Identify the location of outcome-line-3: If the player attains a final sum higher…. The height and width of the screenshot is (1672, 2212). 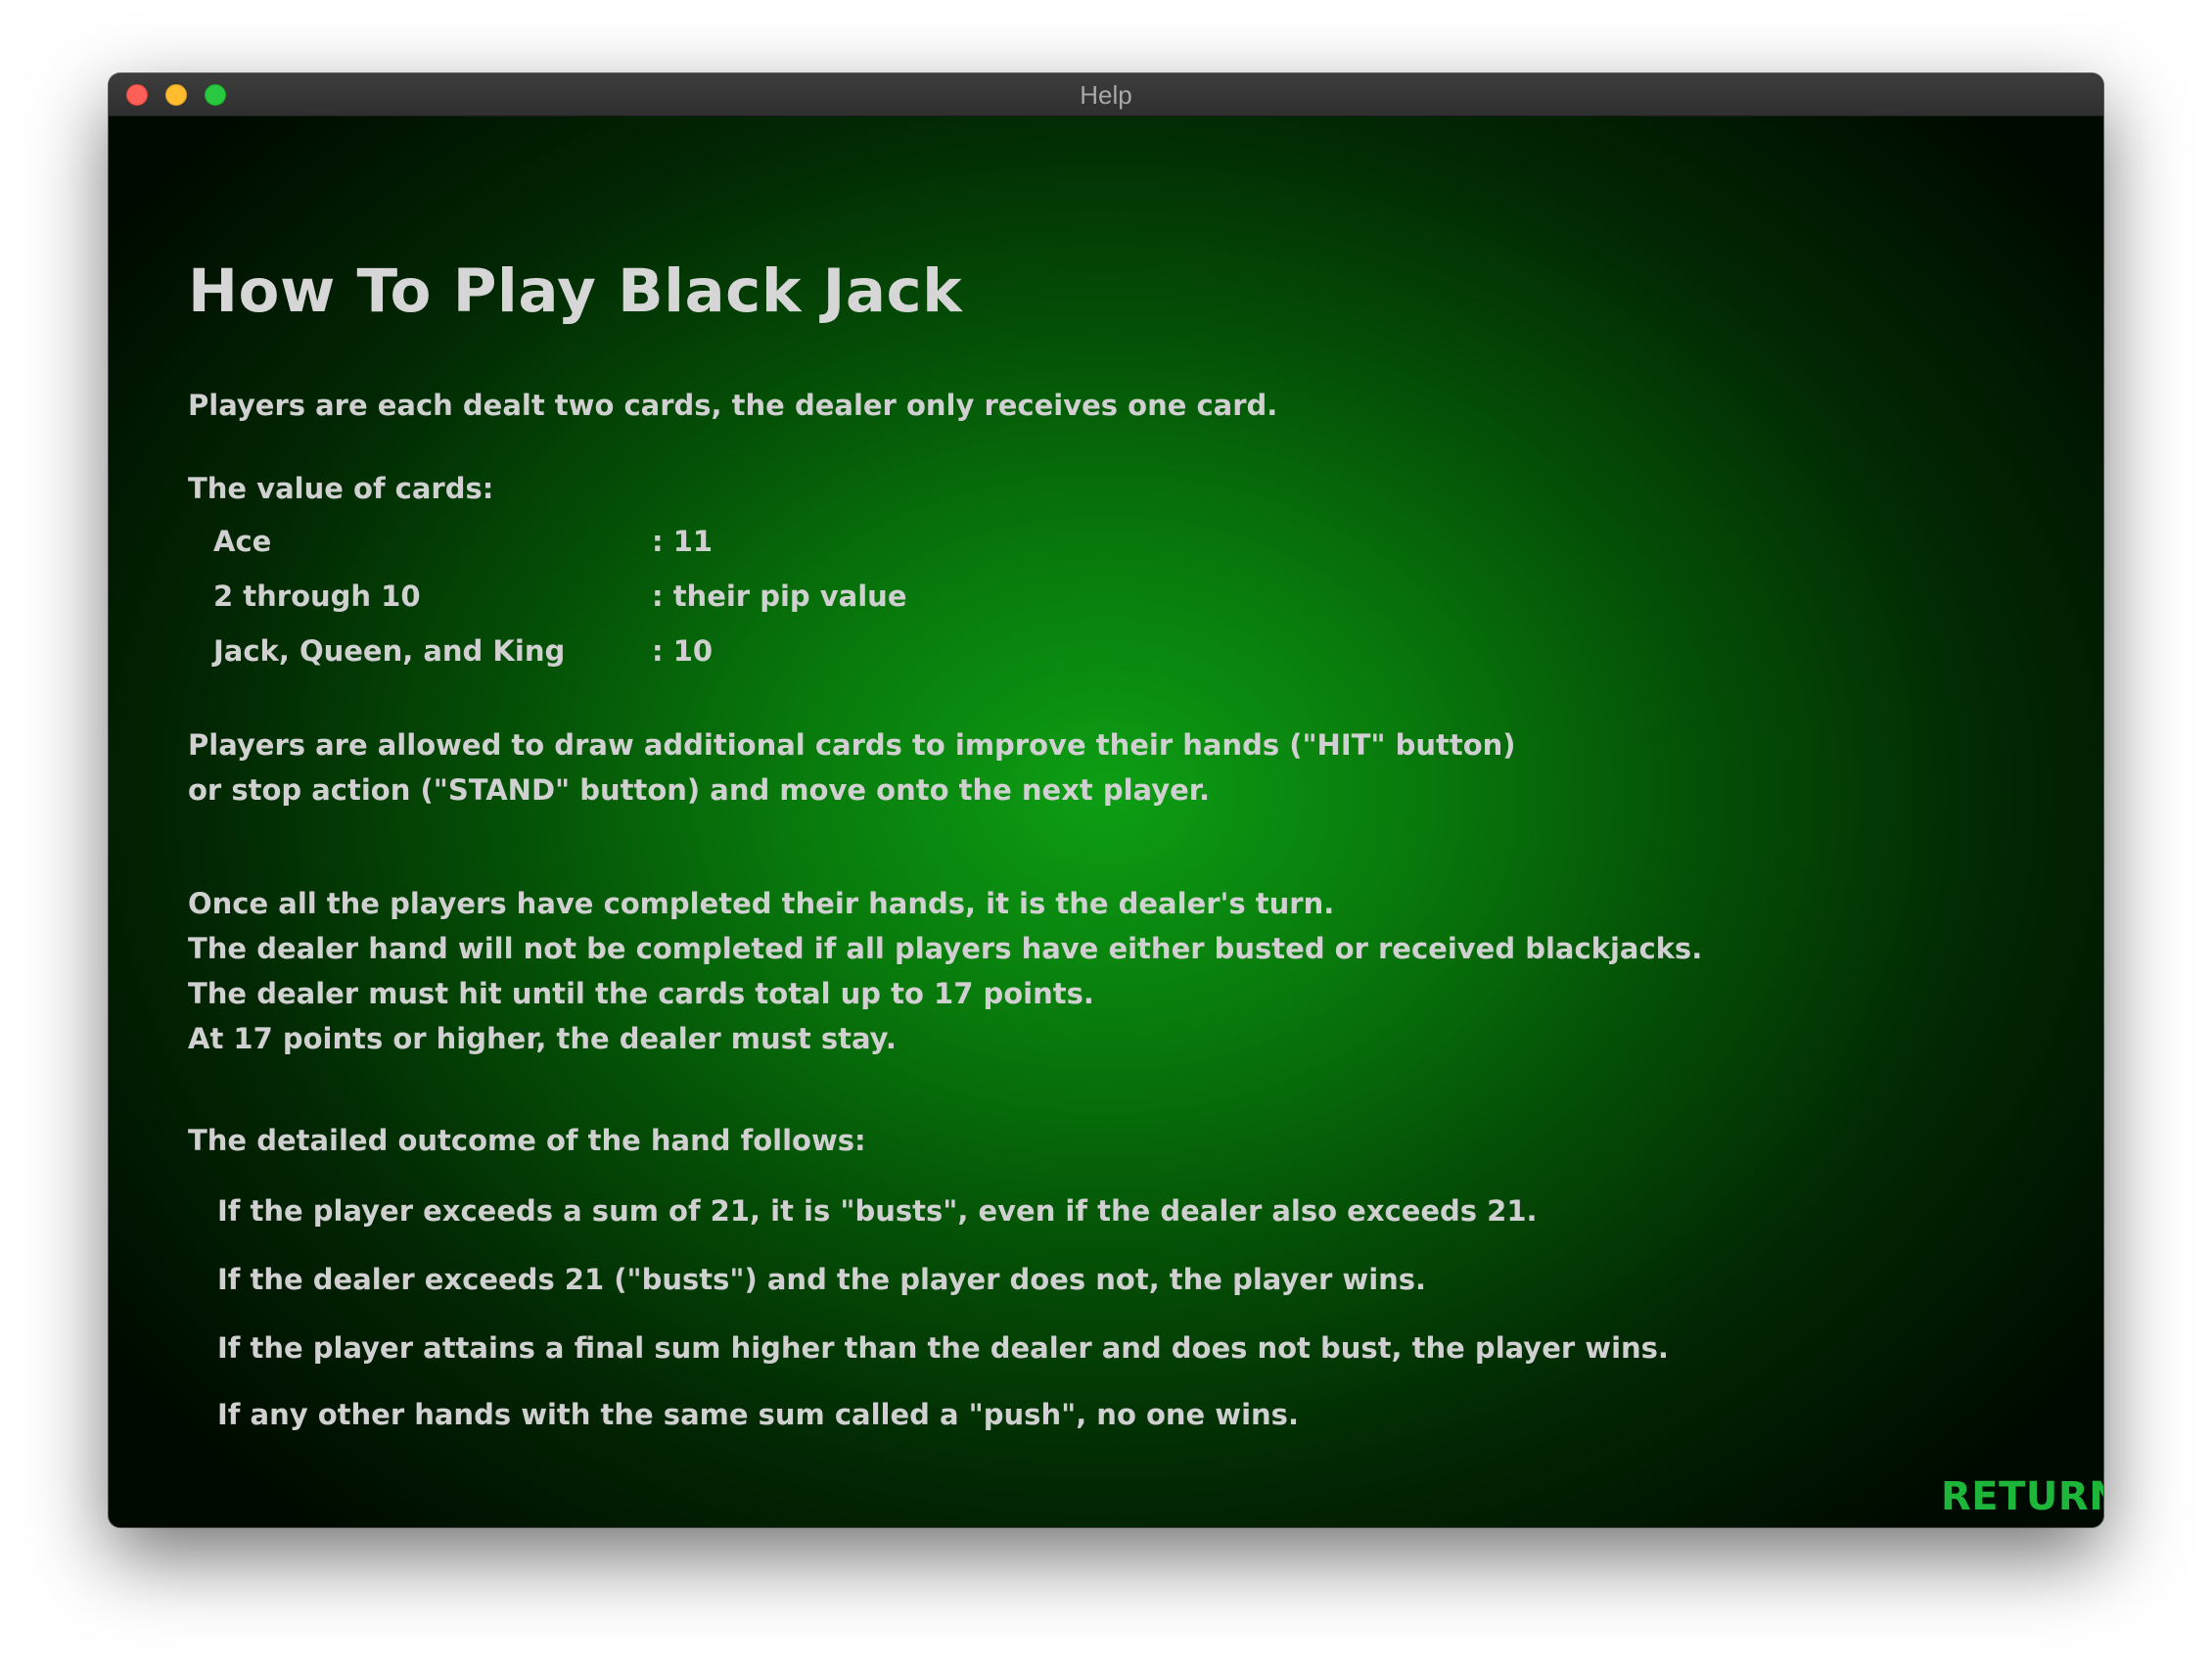
(943, 1348).